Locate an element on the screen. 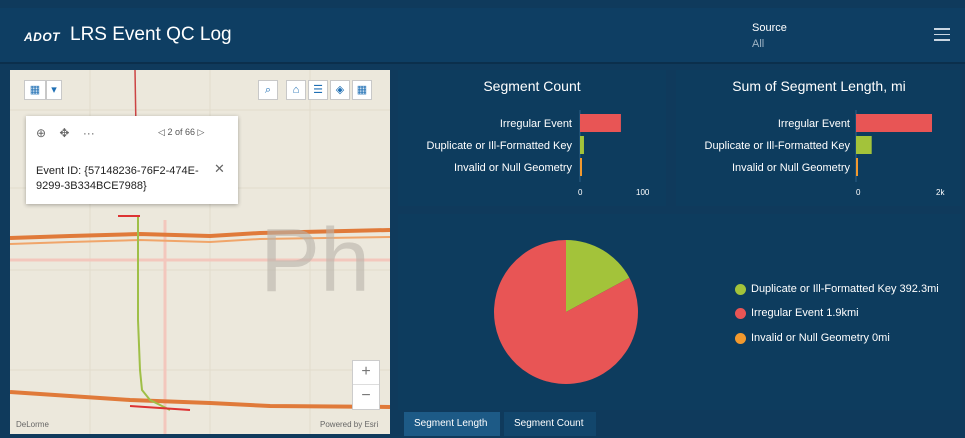  legend-item: Invalid or Null Geometry 0mi is located at coordinates (812, 338).